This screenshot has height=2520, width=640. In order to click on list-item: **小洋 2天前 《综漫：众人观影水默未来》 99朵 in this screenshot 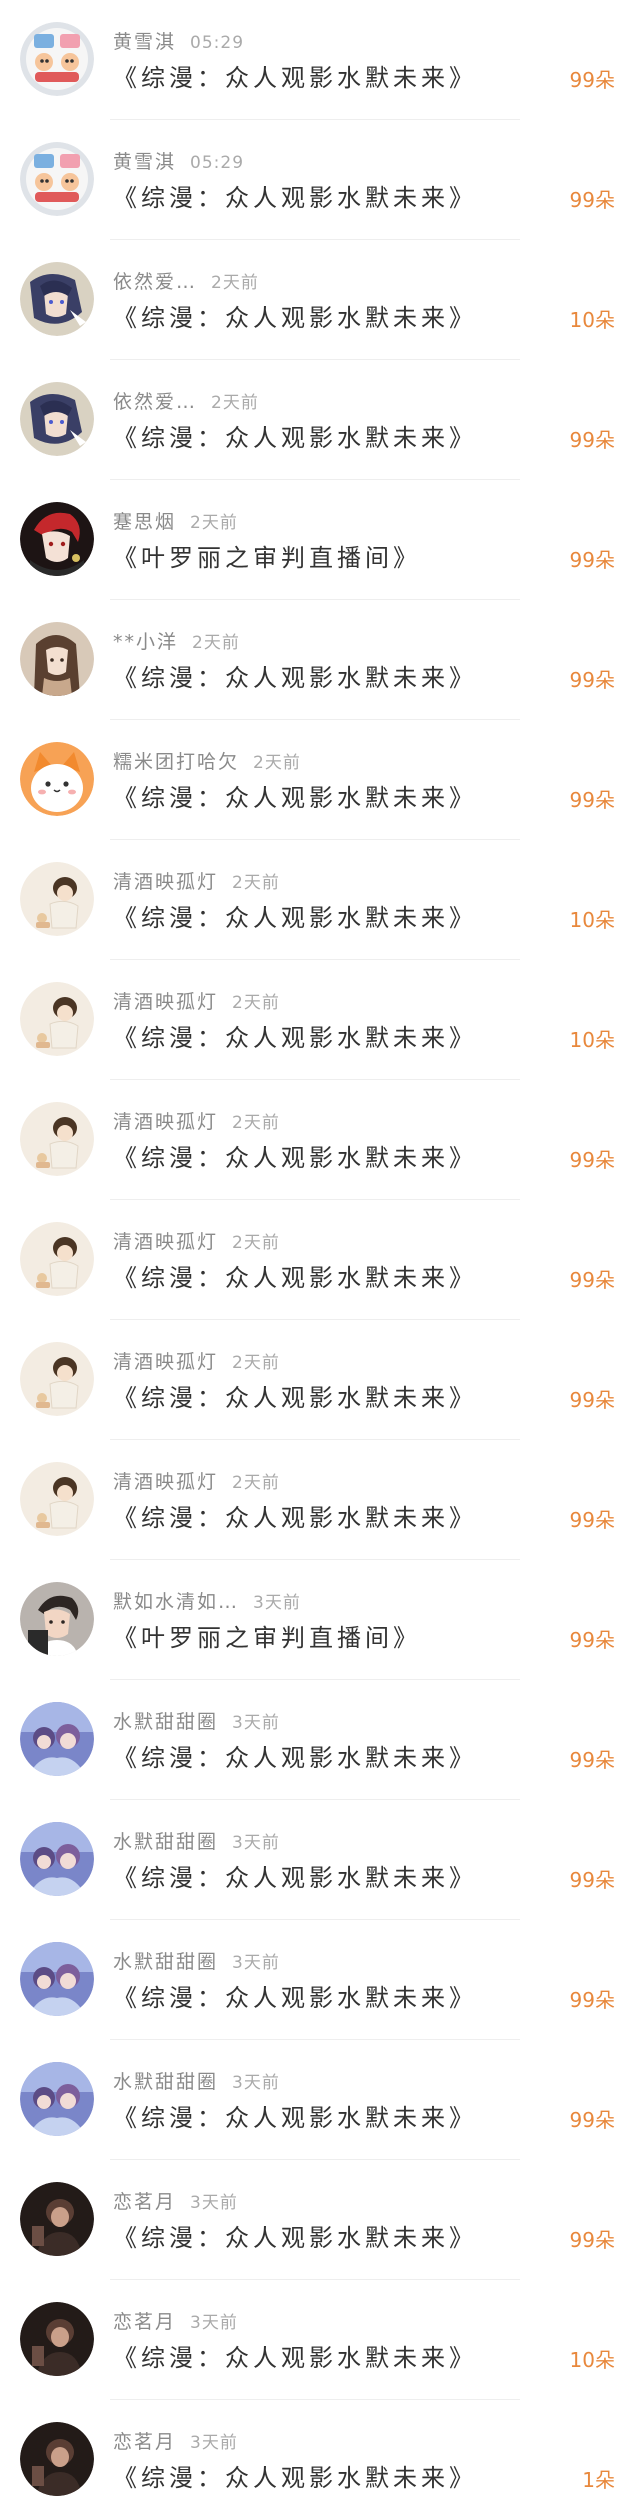, I will do `click(320, 660)`.